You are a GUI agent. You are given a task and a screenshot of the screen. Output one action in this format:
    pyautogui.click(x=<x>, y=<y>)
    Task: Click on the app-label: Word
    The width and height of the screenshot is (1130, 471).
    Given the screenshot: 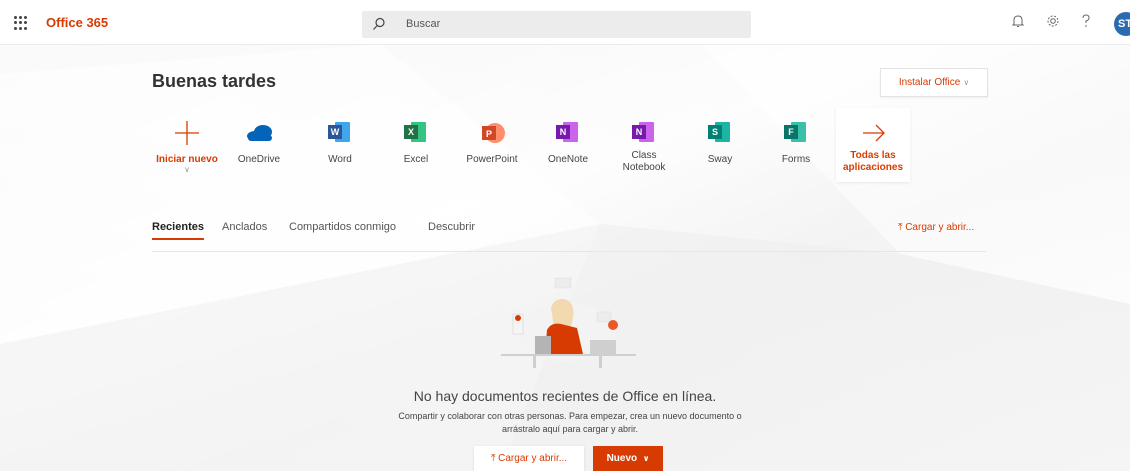 What is the action you would take?
    pyautogui.click(x=340, y=159)
    